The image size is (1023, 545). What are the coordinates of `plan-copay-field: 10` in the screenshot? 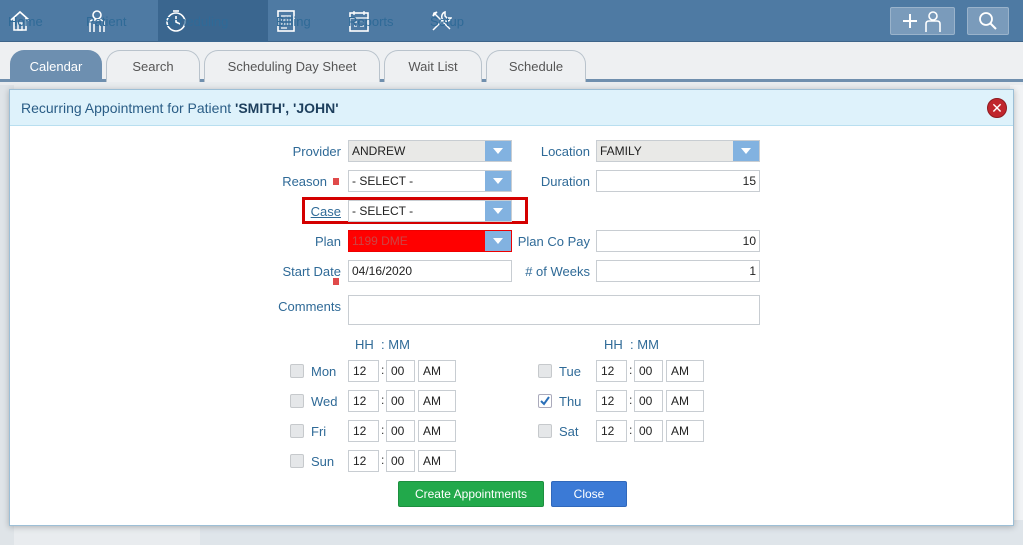 It's located at (678, 241).